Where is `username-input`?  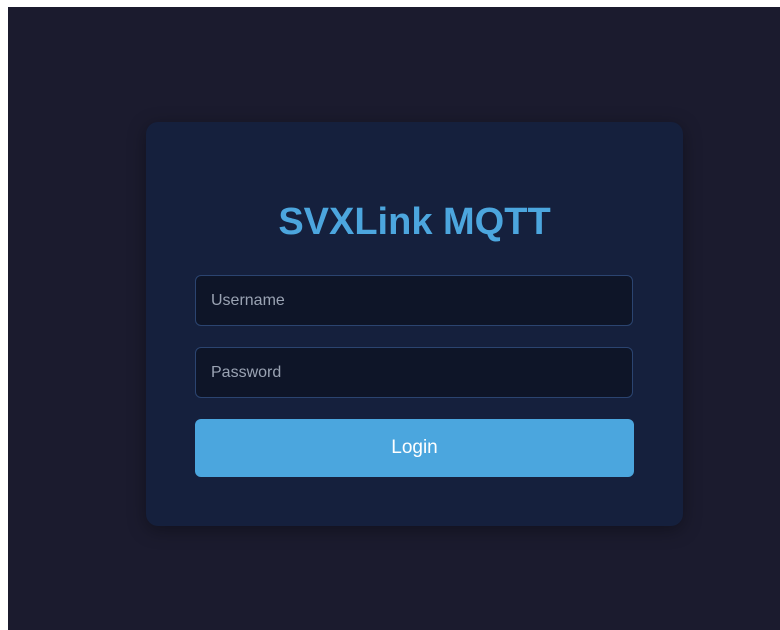
username-input is located at coordinates (414, 300).